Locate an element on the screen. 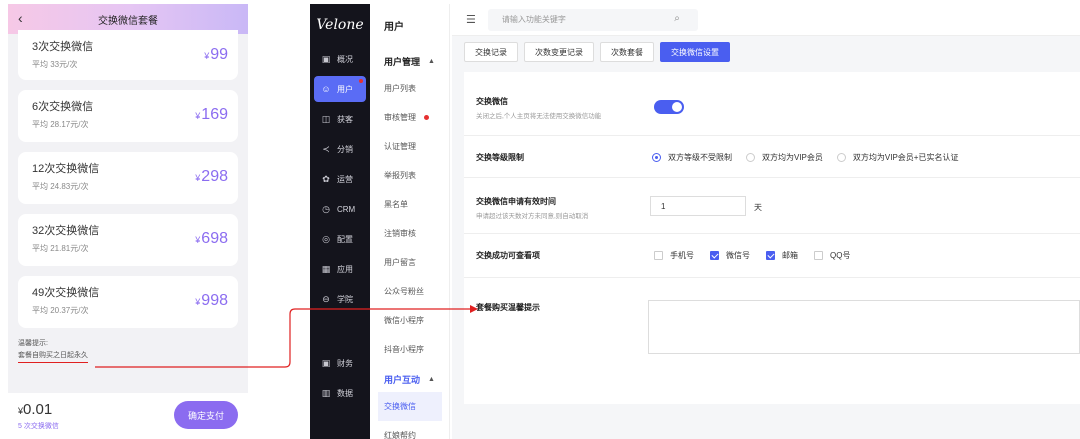 The height and width of the screenshot is (439, 1080). sidebar-item-acquire: ◫ 获客 is located at coordinates (340, 119).